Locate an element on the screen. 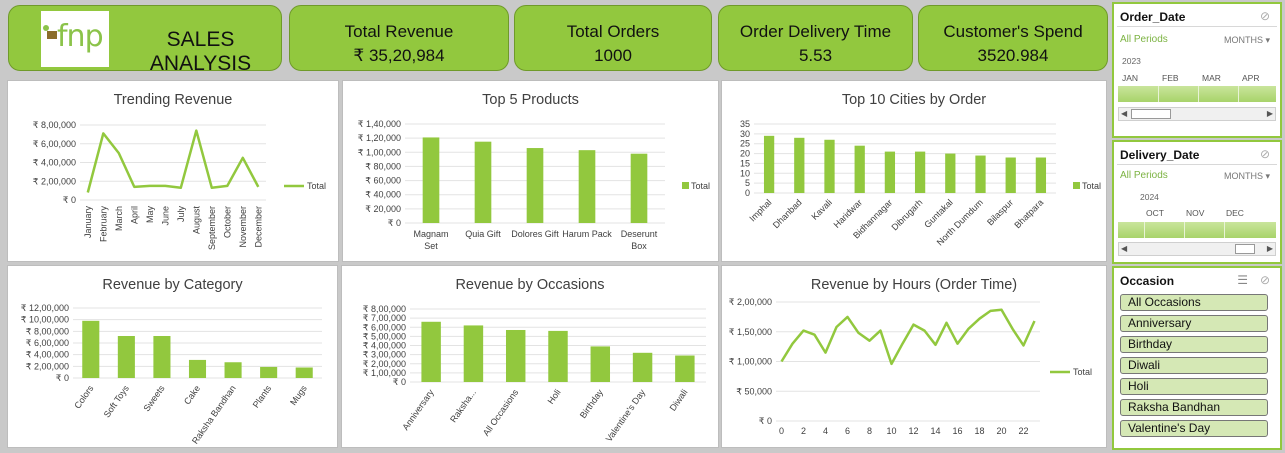 Image resolution: width=1285 pixels, height=453 pixels. y-tick-label: 10 is located at coordinates (745, 173).